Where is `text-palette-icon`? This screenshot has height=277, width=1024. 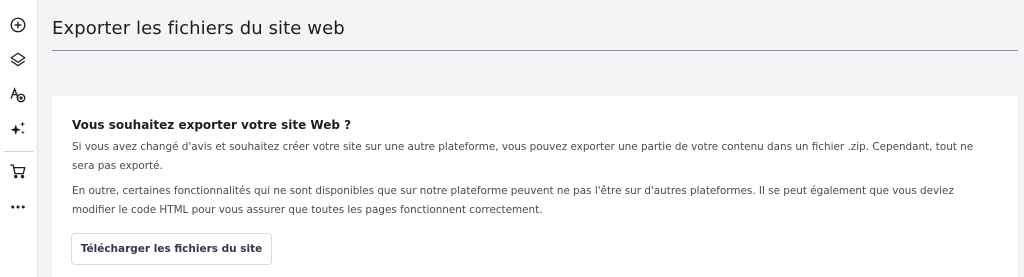
text-palette-icon is located at coordinates (18, 95).